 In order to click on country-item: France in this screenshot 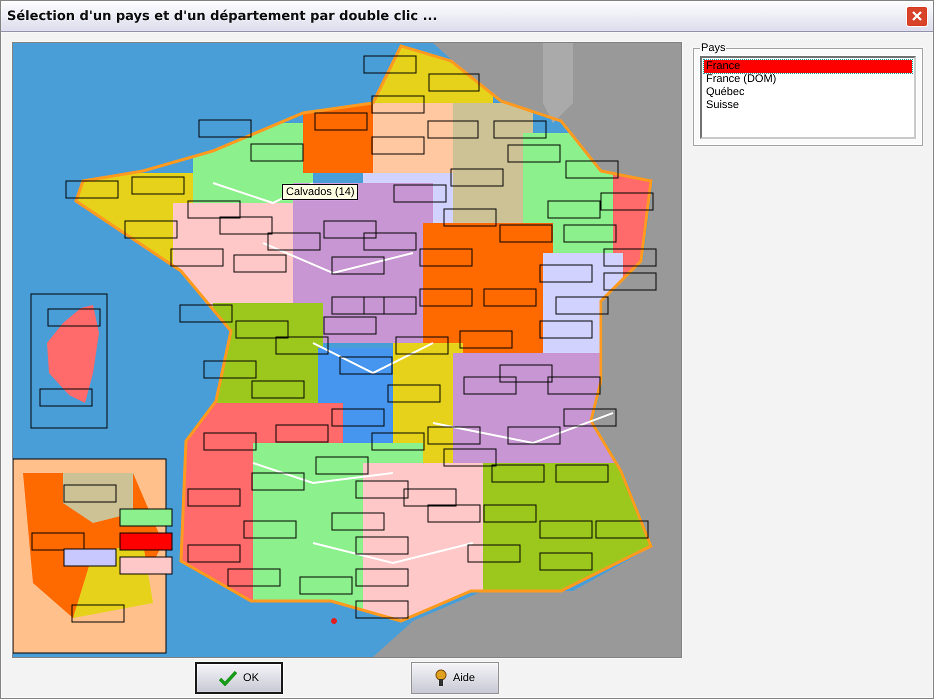, I will do `click(808, 66)`.